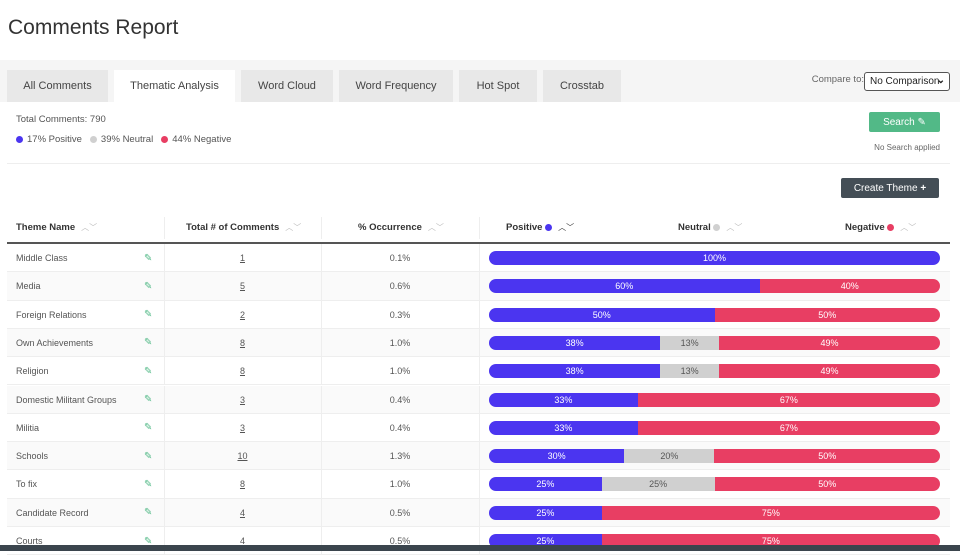 The image size is (960, 555). I want to click on negative-segment: 40%, so click(849, 286).